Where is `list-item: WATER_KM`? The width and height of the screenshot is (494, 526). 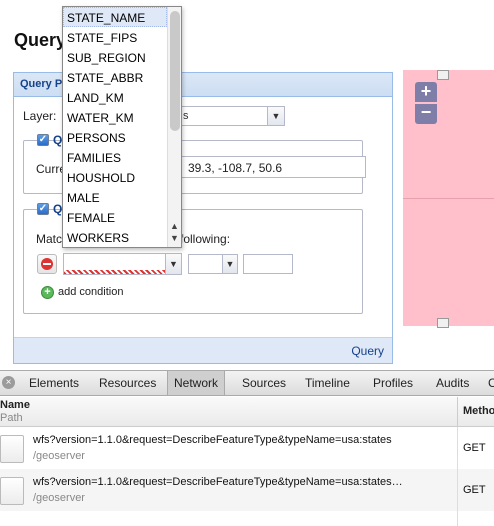
list-item: WATER_KM is located at coordinates (115, 117).